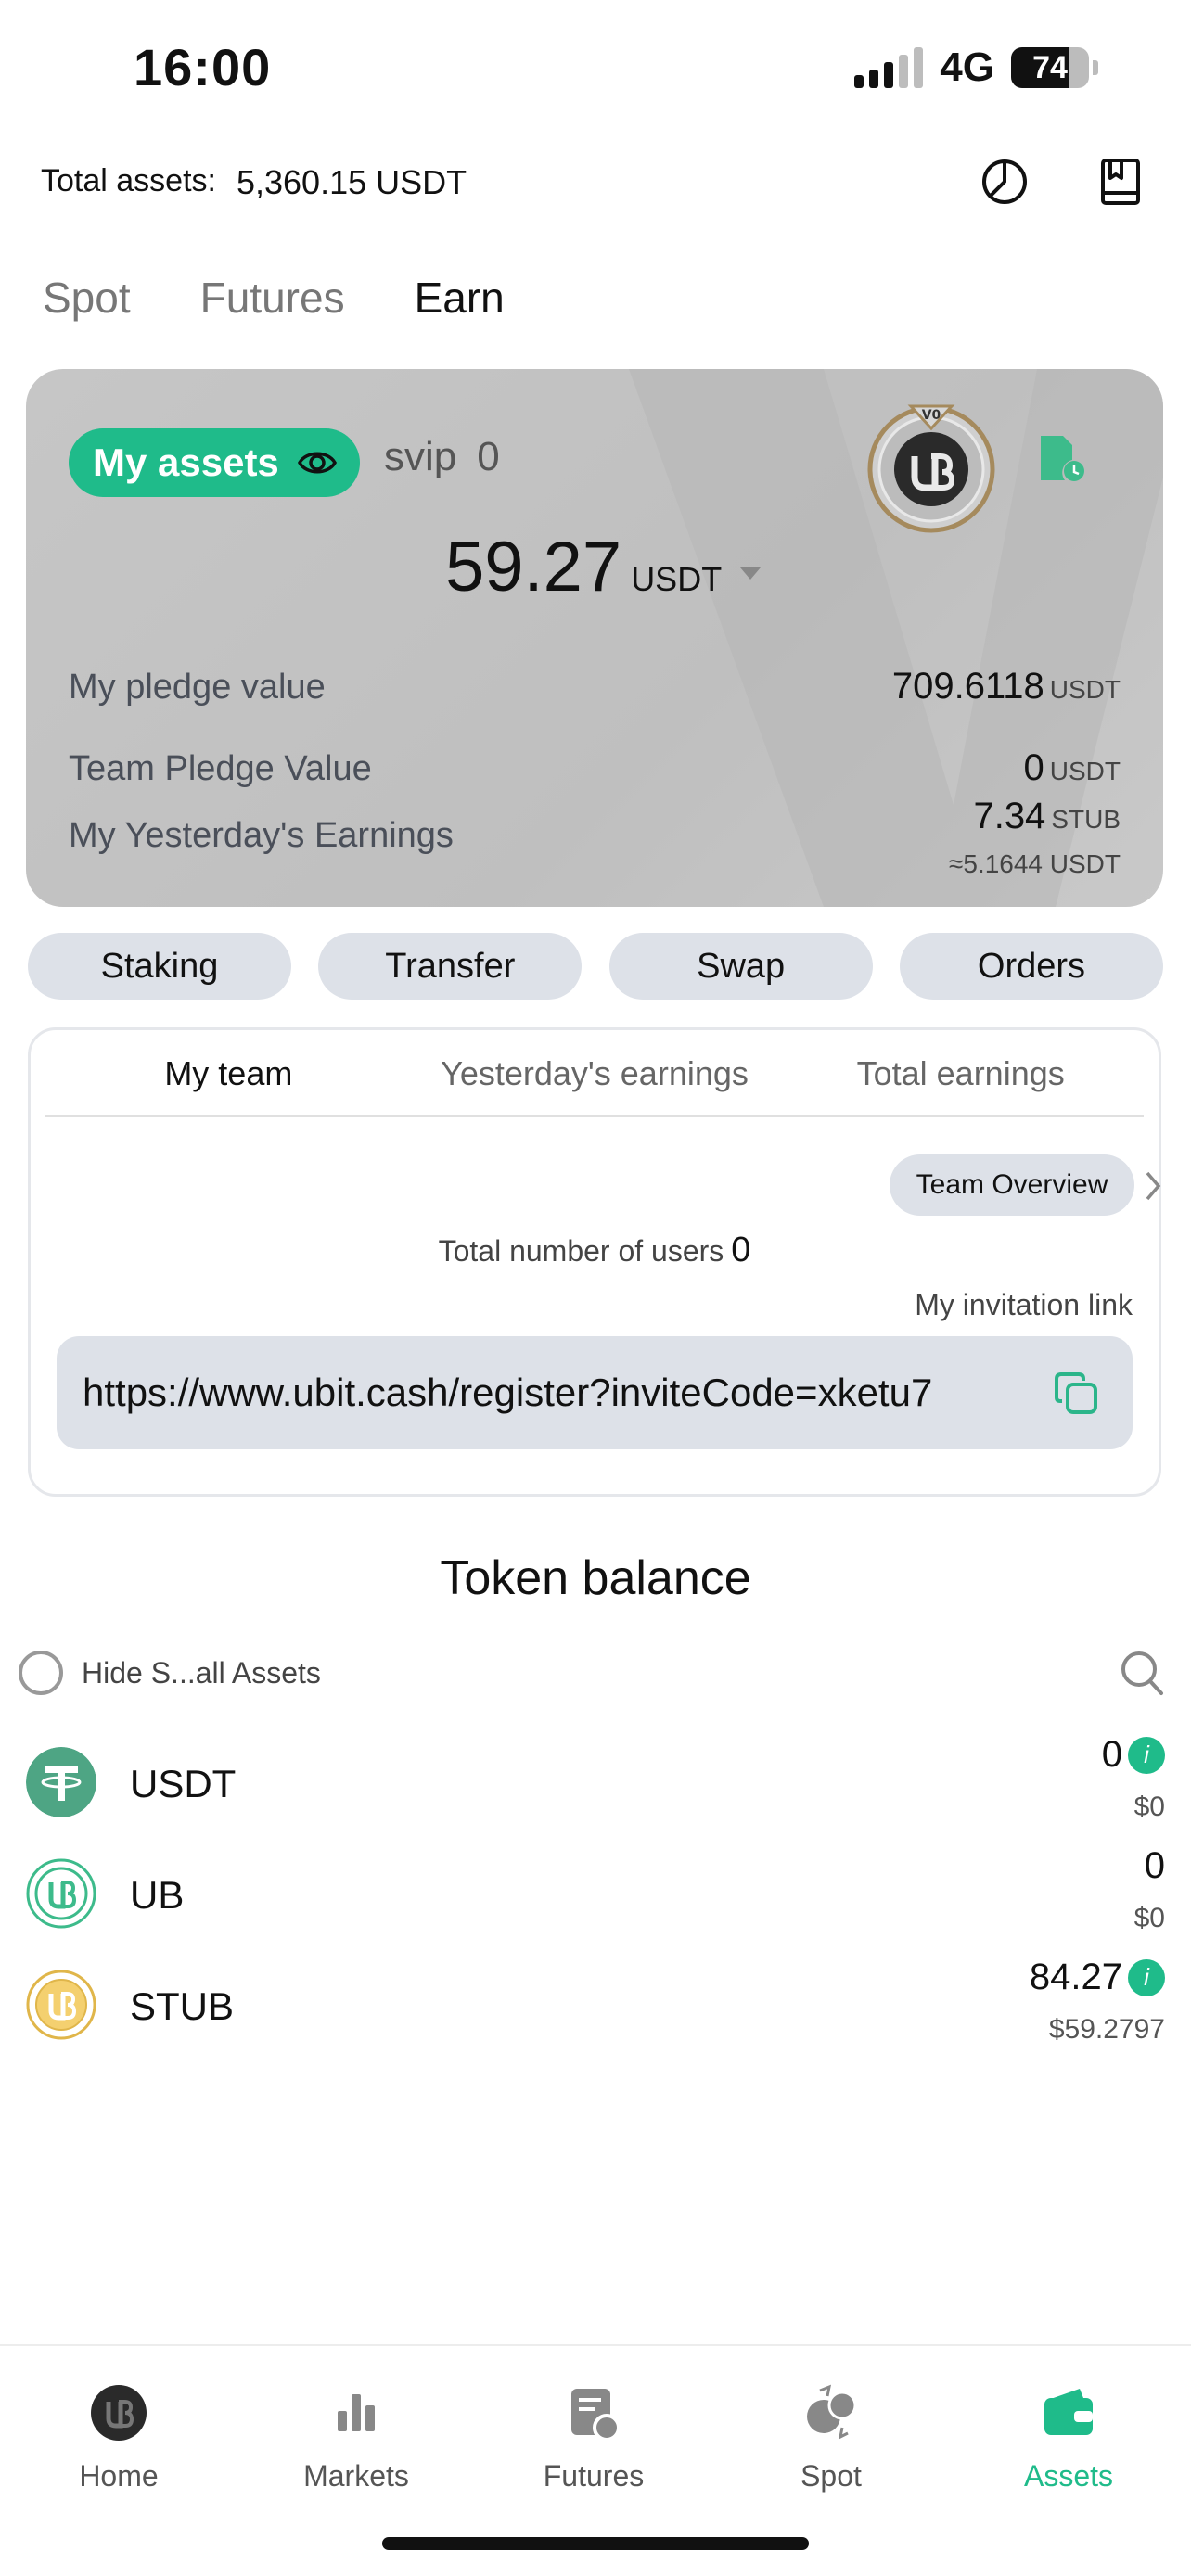 This screenshot has height=2576, width=1191. Describe the element at coordinates (595, 687) in the screenshot. I see `pledge-value-row: My pledge value 709.6118 USDT` at that location.